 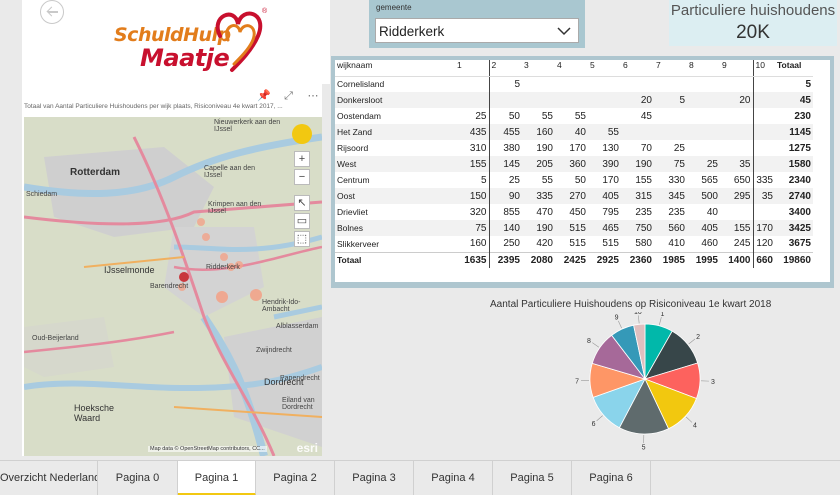 What do you see at coordinates (353, 180) in the screenshot?
I see `row-label-cell: Centrum` at bounding box center [353, 180].